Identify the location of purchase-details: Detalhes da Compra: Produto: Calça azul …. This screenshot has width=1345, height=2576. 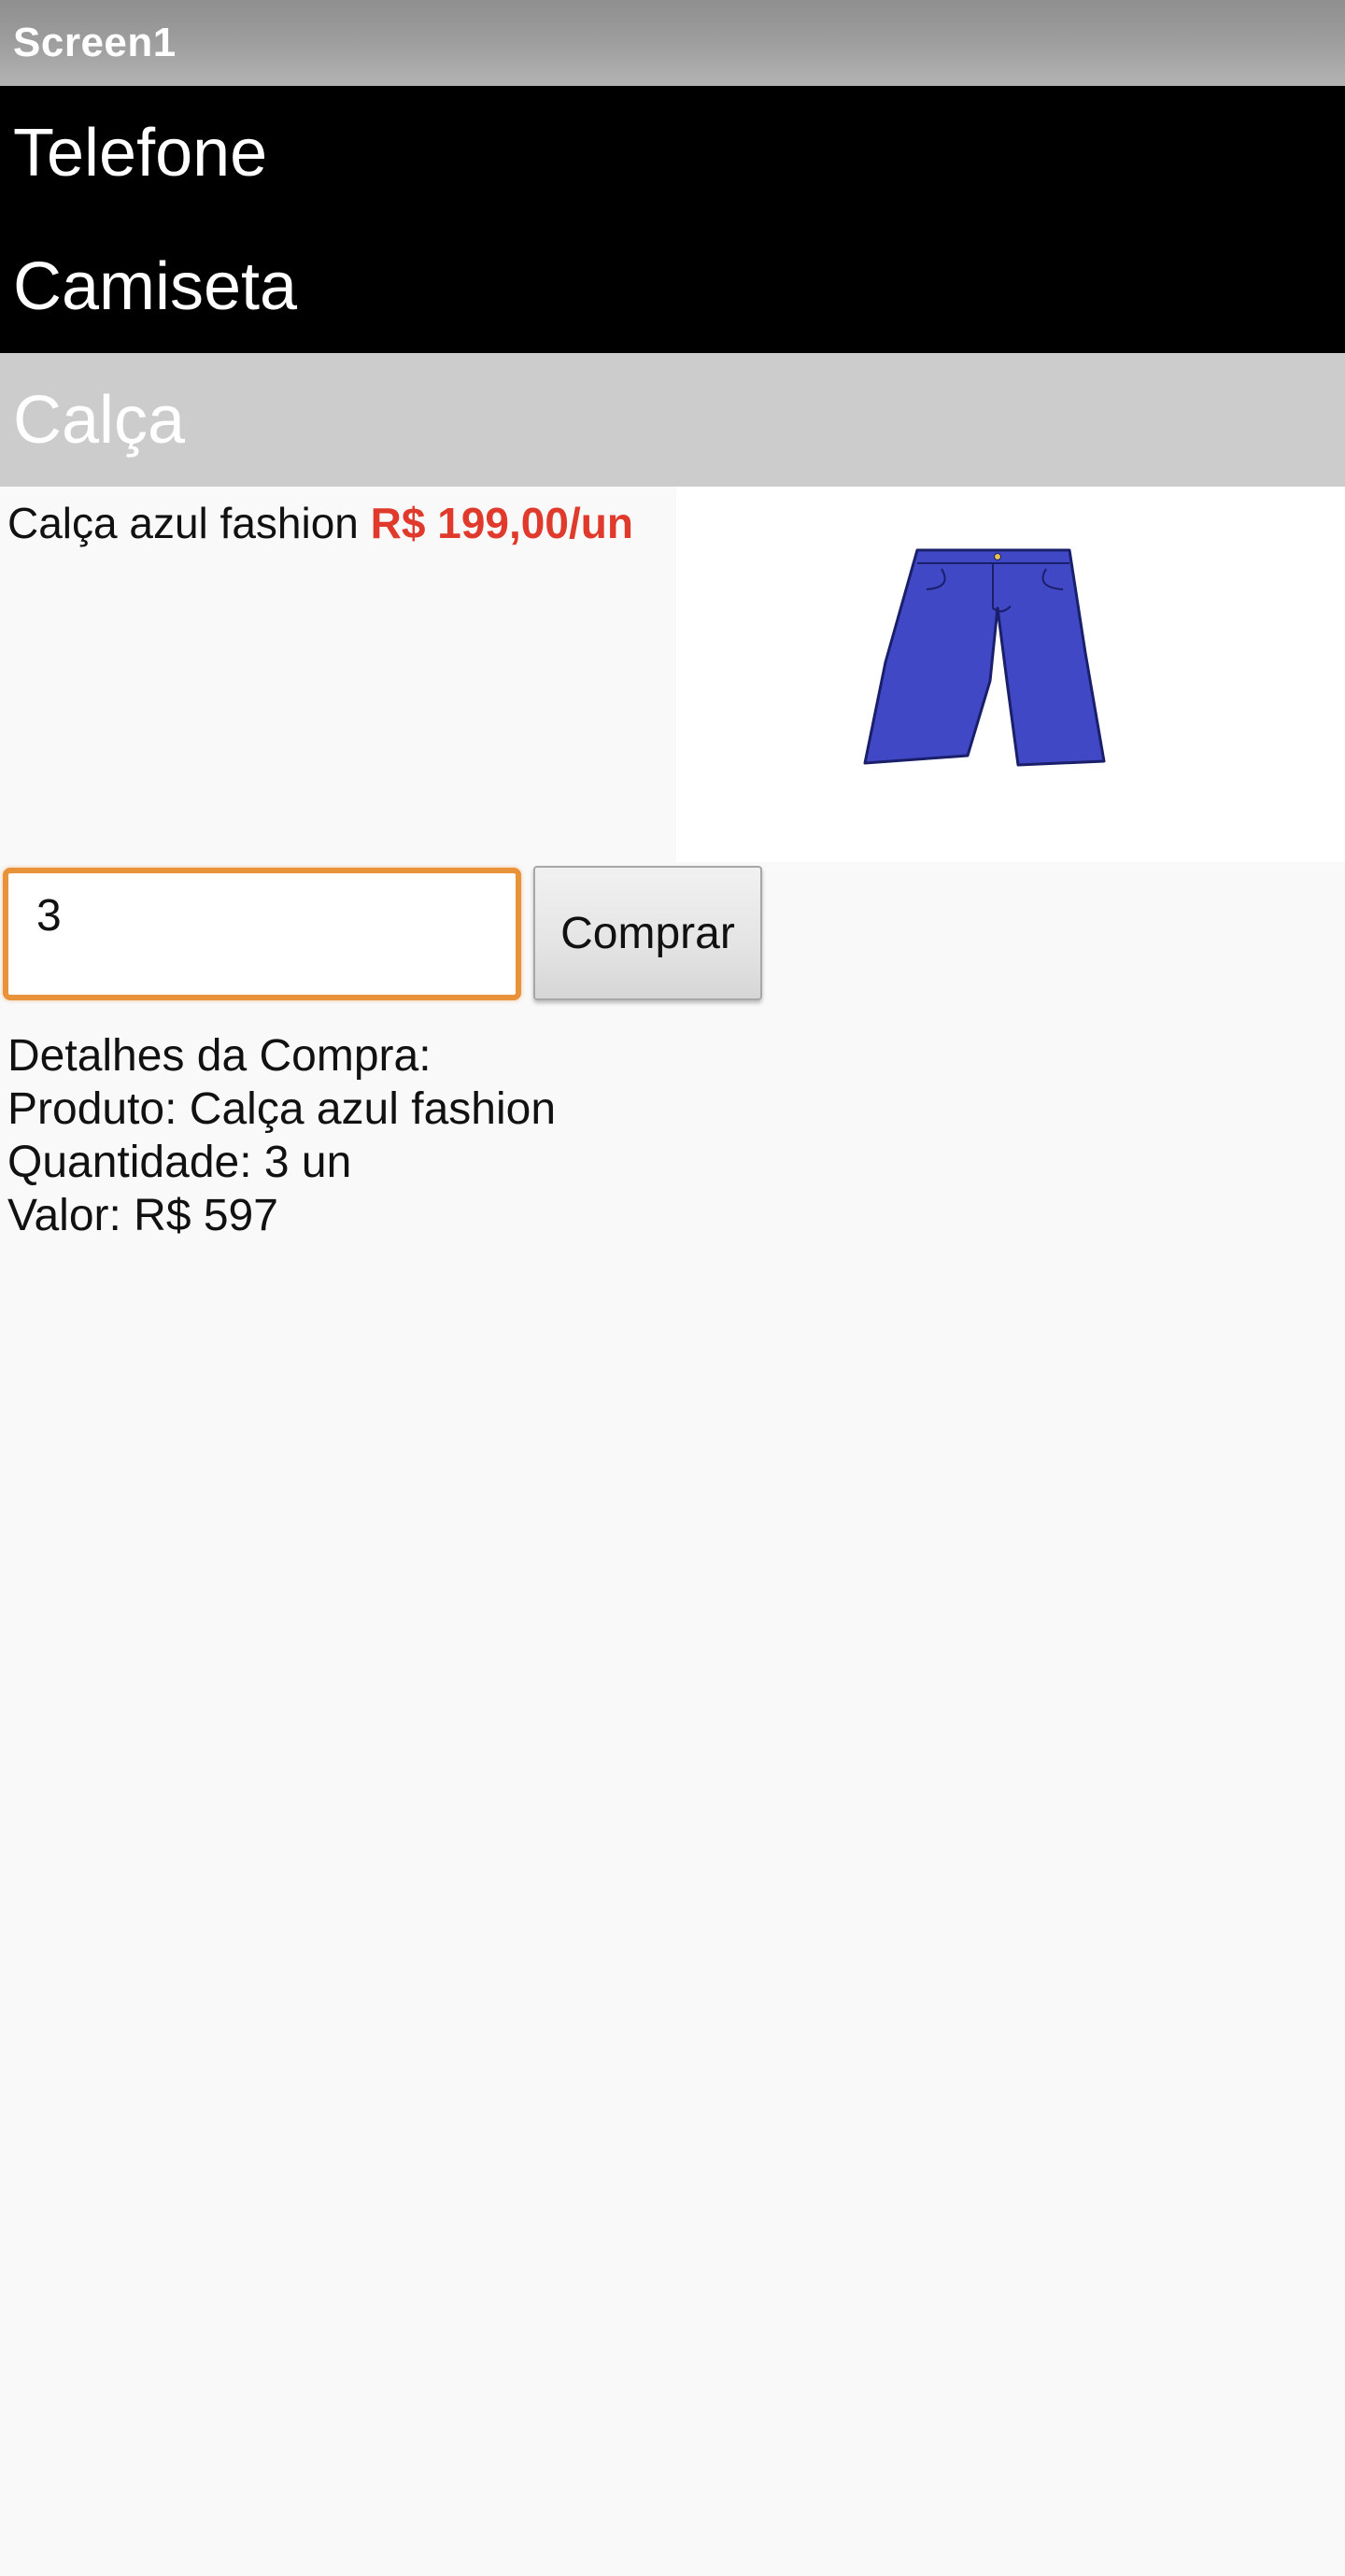
(281, 1135).